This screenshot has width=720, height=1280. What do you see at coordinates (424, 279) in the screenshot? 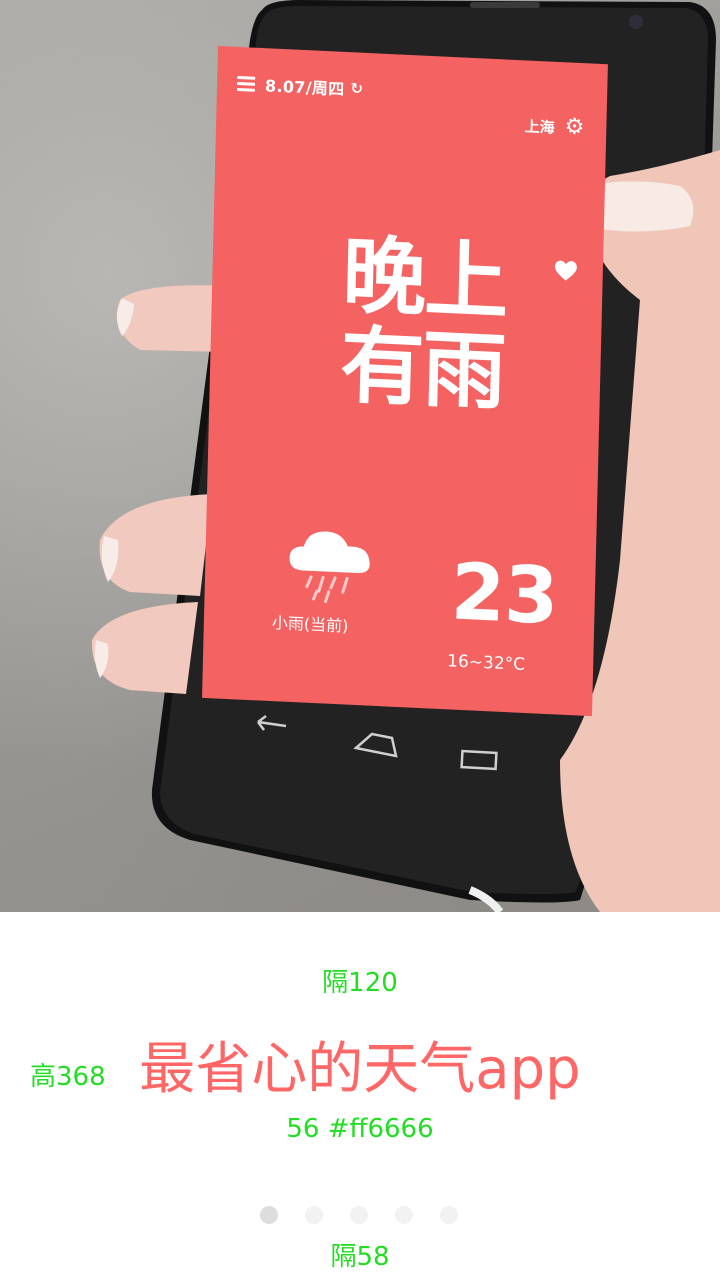
I see `headline-line-1: 晚上` at bounding box center [424, 279].